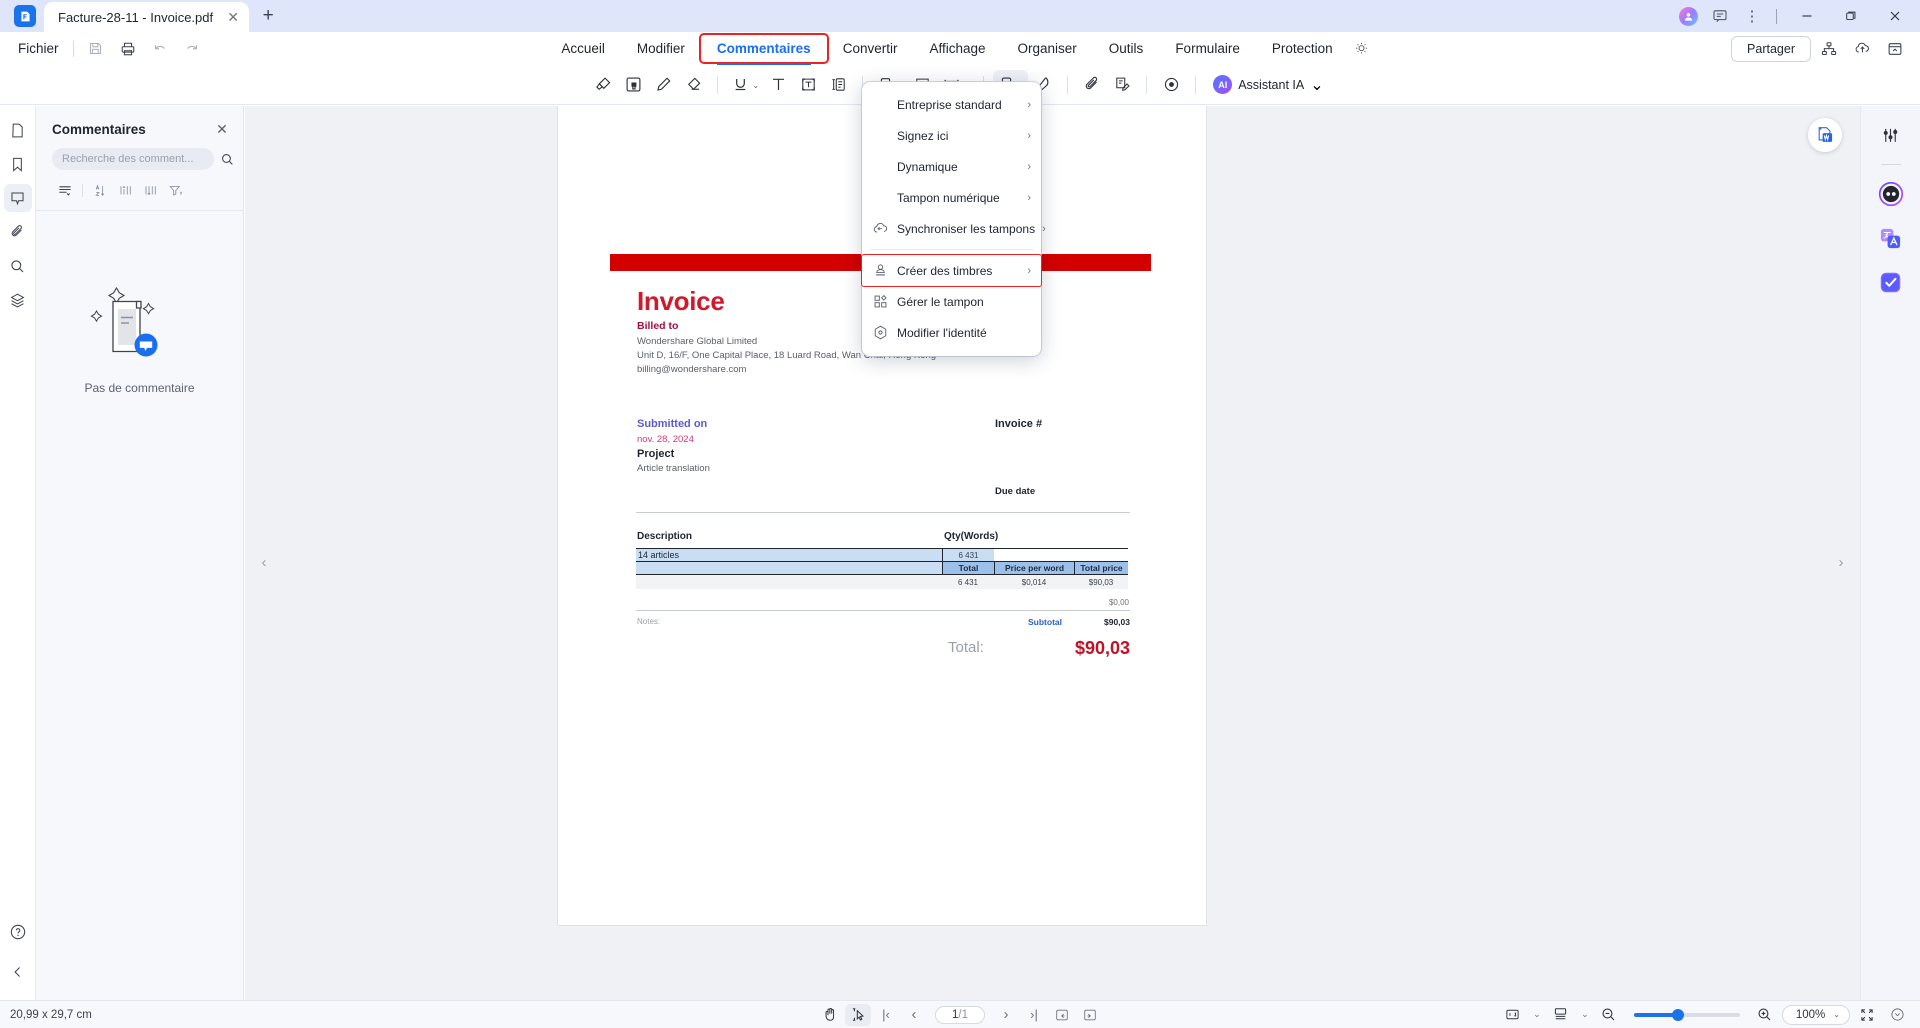 The width and height of the screenshot is (1920, 1028). I want to click on close-tab-icon: ✕, so click(233, 17).